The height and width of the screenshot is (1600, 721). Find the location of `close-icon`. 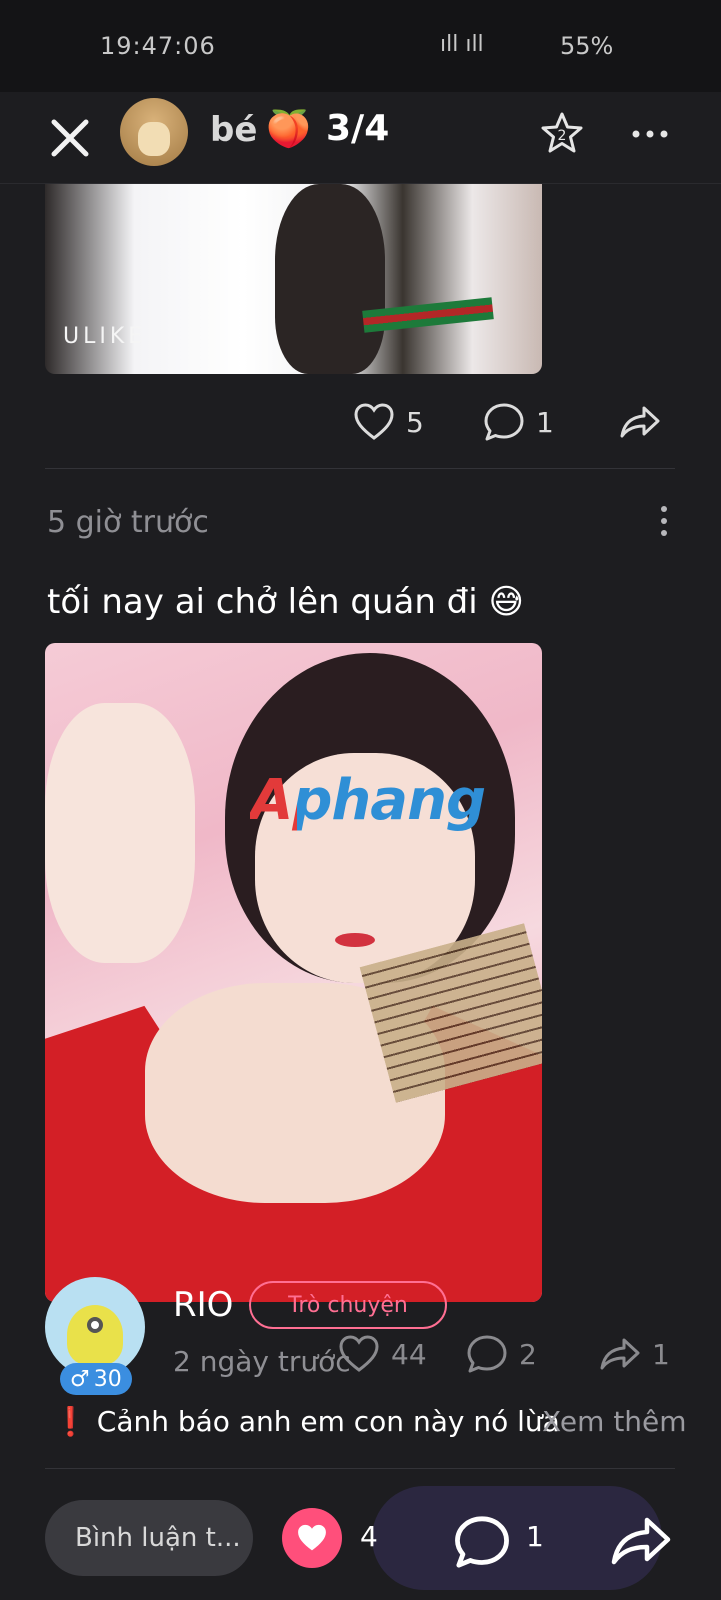

close-icon is located at coordinates (70, 138).